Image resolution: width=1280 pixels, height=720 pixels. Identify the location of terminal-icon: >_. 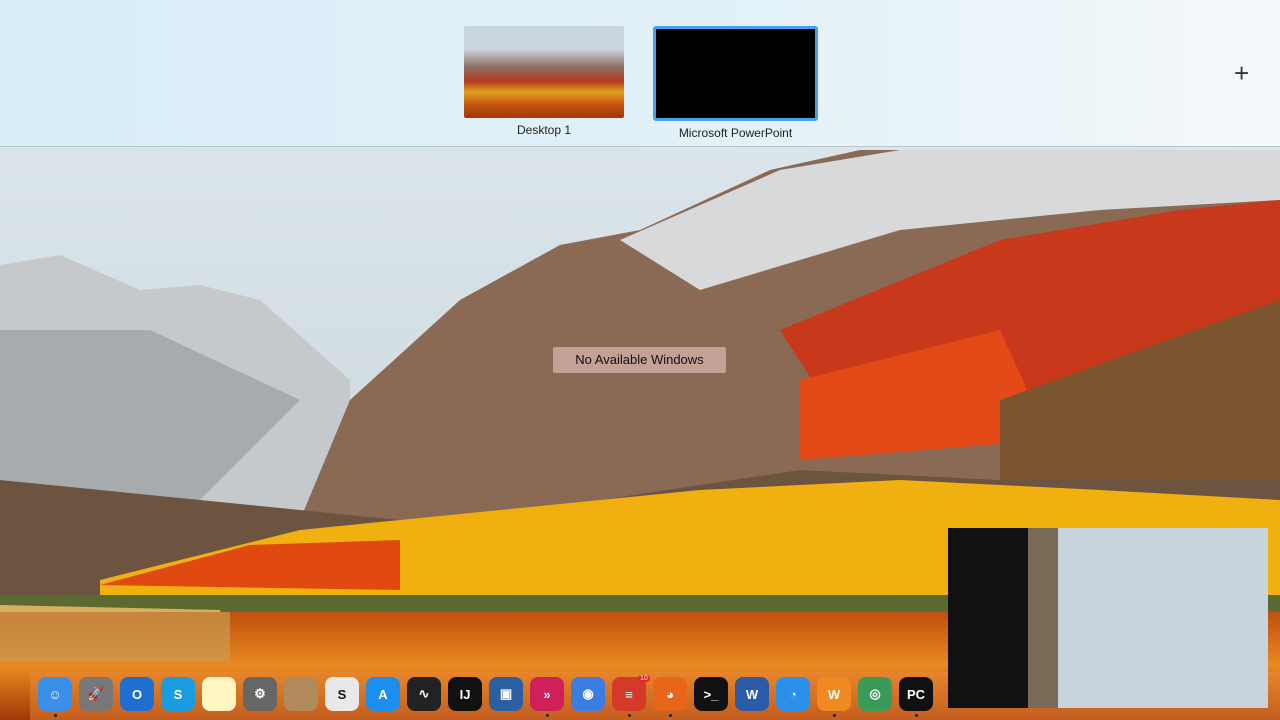
(711, 694).